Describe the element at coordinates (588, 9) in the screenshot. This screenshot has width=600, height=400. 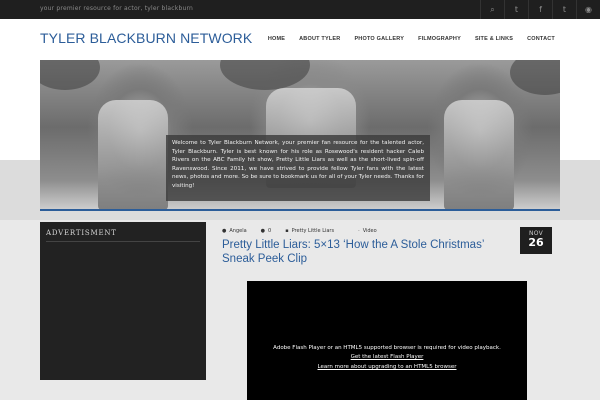
I see `rss-icon: ◉` at that location.